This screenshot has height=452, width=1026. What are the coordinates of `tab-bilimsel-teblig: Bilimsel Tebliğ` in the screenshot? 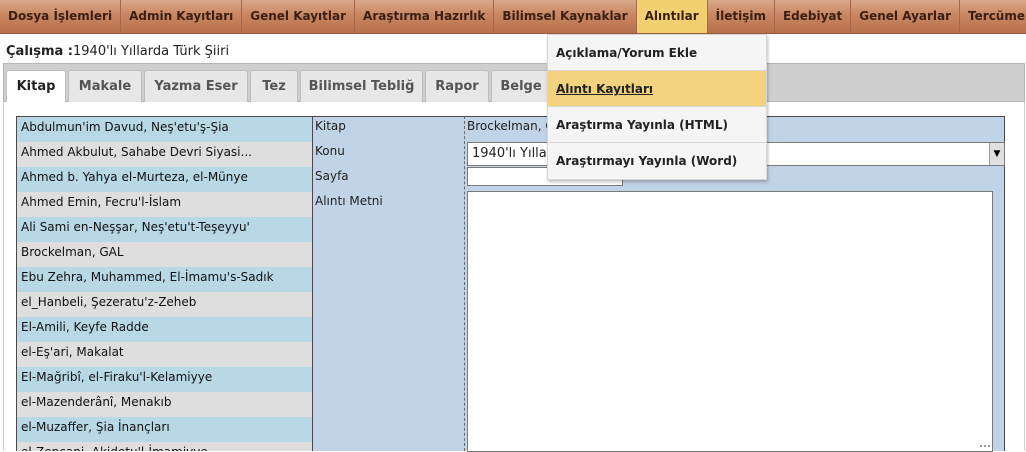 It's located at (361, 86).